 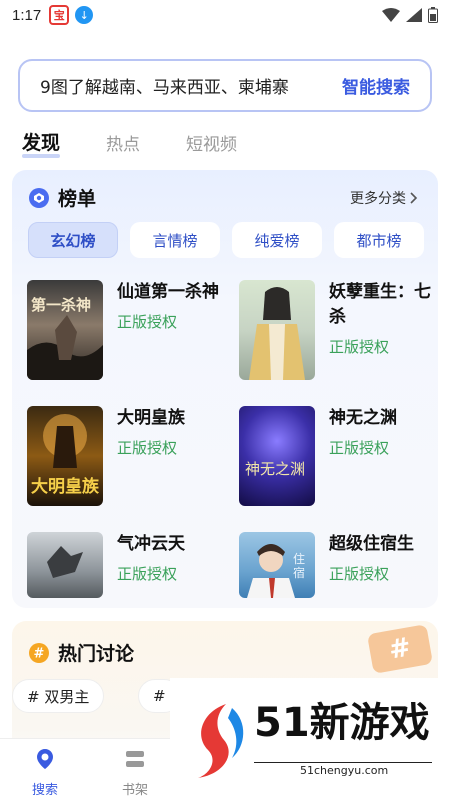 I want to click on search-bar: 9图了解越南、马来西亚、柬埔寨 智能搜索, so click(x=225, y=85).